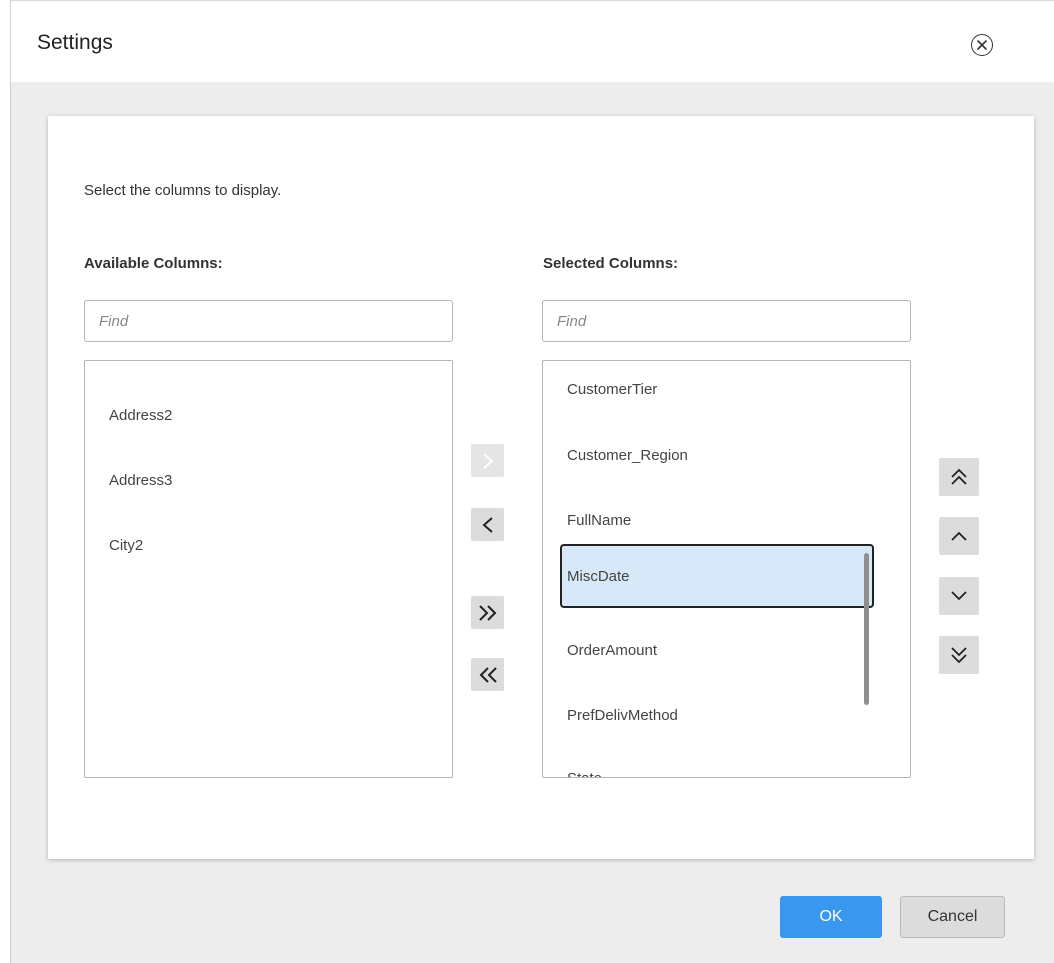 The image size is (1054, 963). Describe the element at coordinates (726, 520) in the screenshot. I see `list-item: FullName` at that location.